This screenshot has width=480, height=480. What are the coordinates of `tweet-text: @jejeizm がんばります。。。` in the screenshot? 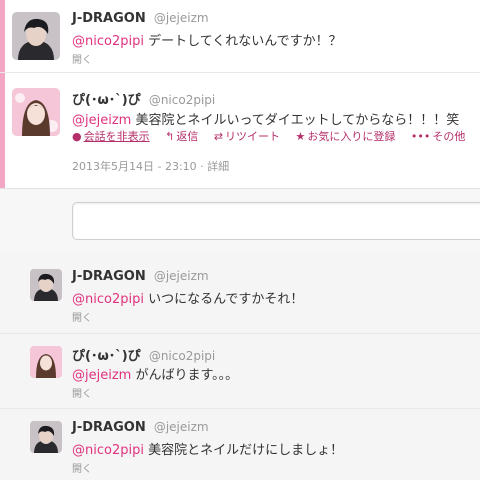 It's located at (155, 373).